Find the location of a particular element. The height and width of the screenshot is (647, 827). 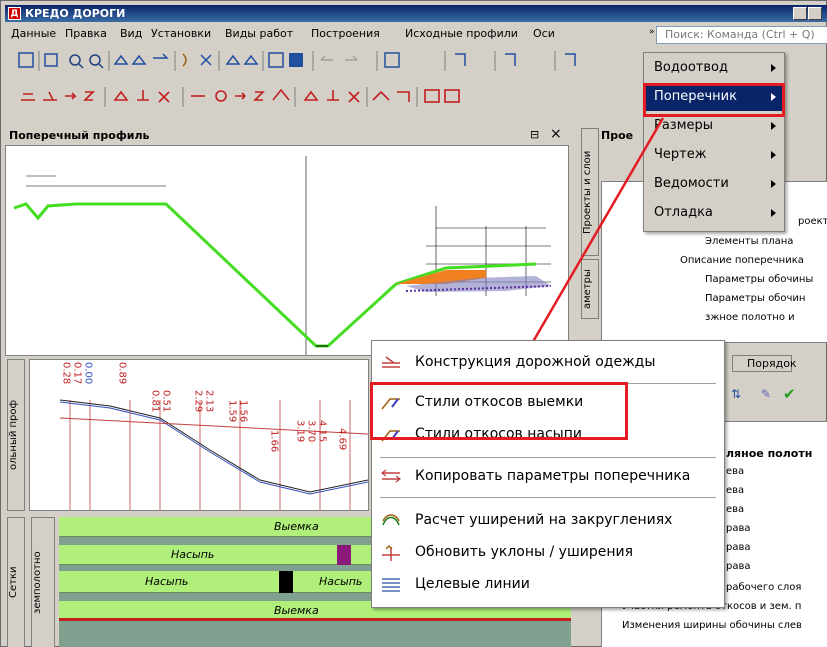

panel-close-icon: × is located at coordinates (556, 134).